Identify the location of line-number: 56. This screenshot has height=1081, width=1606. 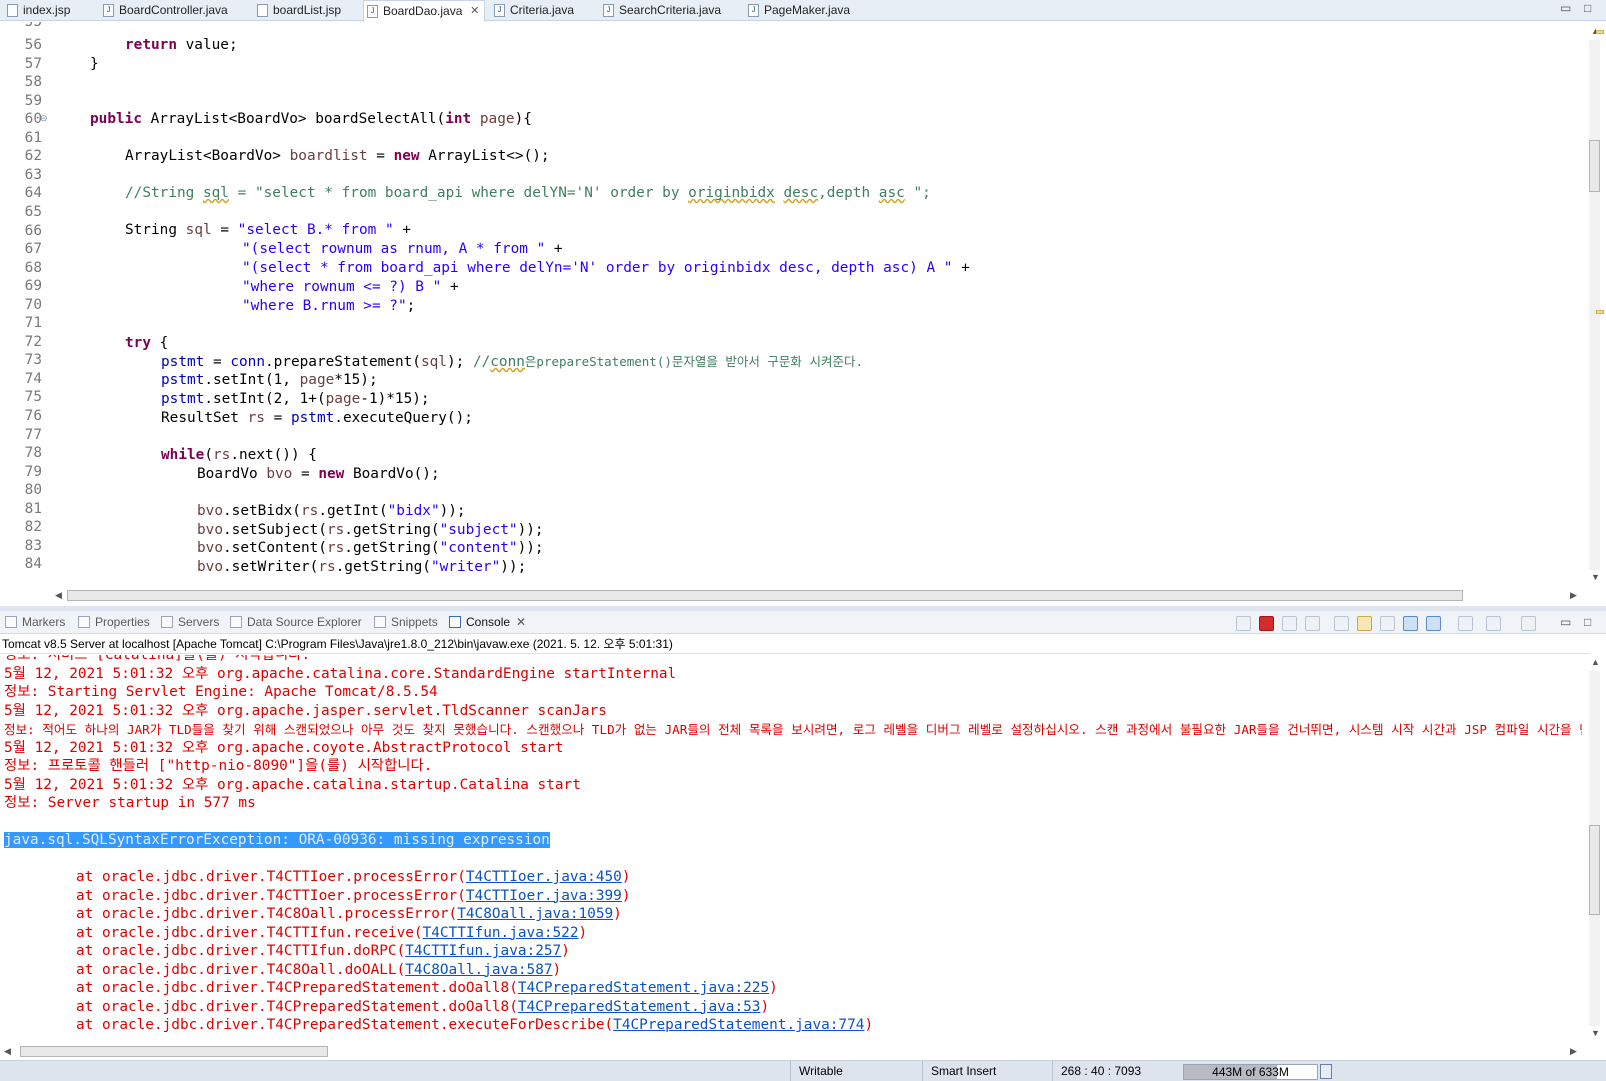
(33, 45).